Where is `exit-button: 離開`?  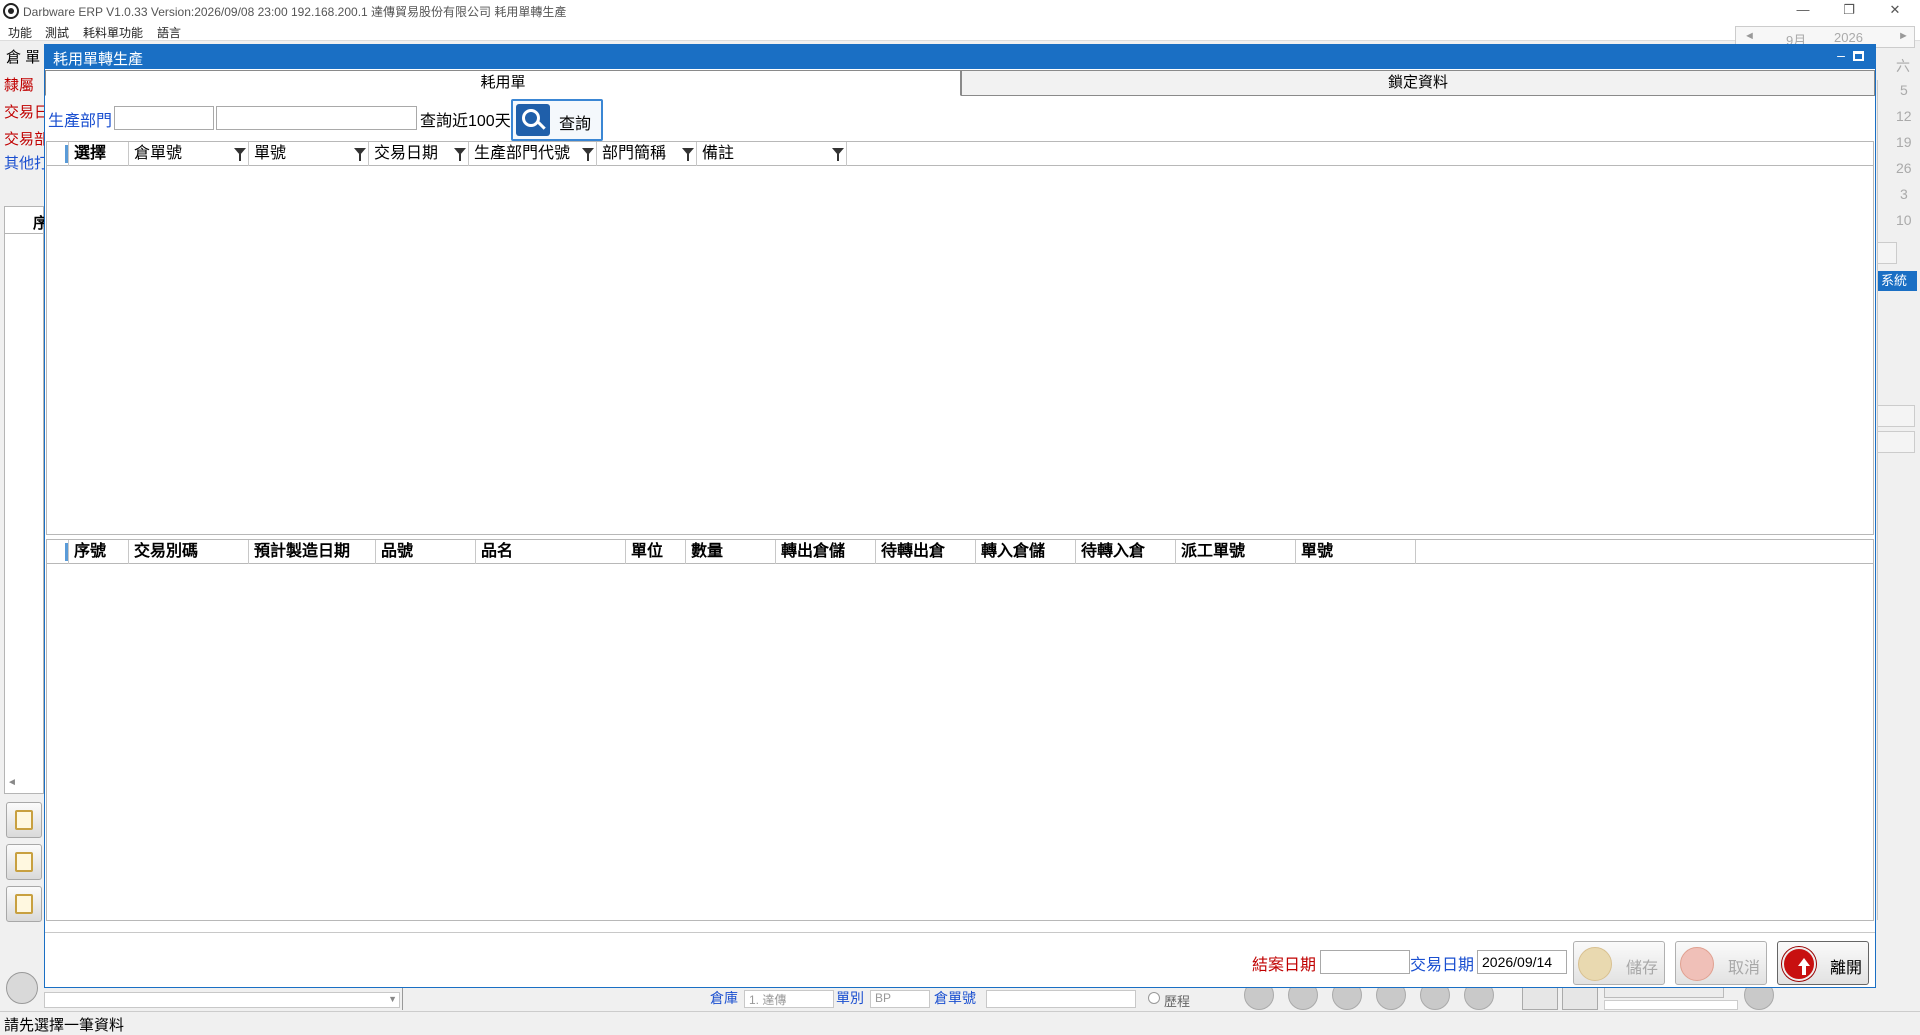
exit-button: 離開 is located at coordinates (1823, 963).